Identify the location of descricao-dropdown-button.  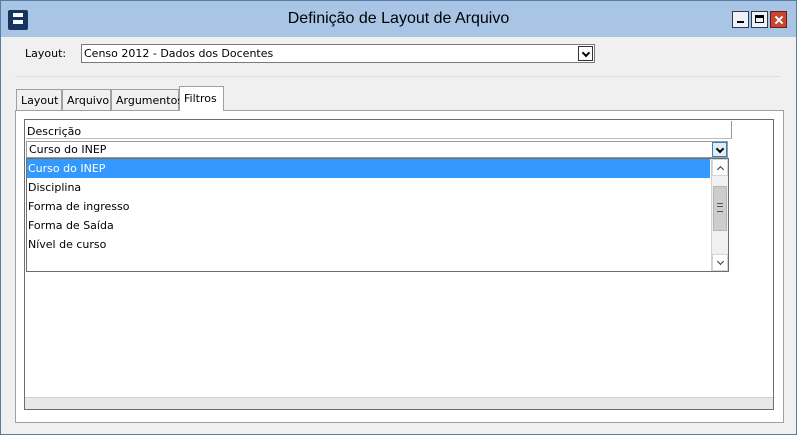
(719, 149).